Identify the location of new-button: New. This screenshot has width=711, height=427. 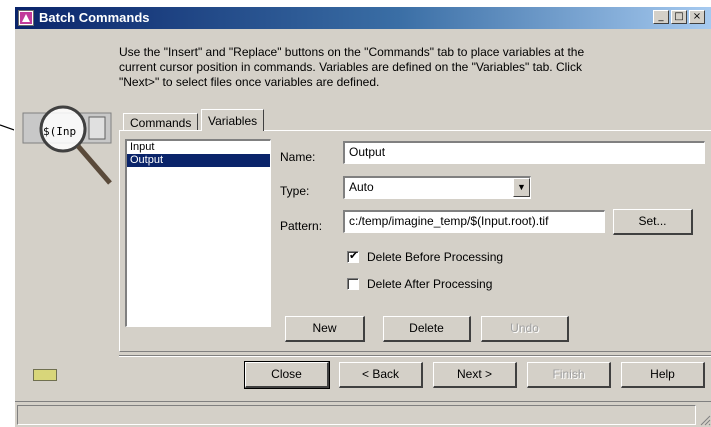
(325, 329).